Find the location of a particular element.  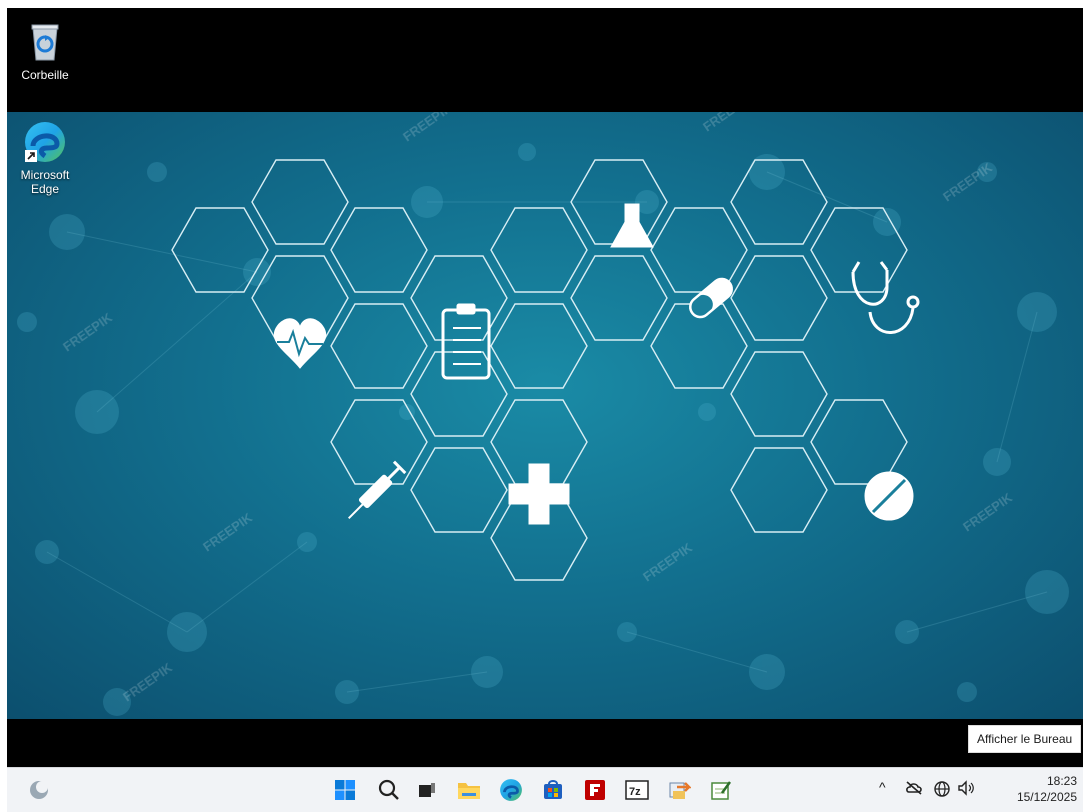

volume-icon is located at coordinates (966, 789).